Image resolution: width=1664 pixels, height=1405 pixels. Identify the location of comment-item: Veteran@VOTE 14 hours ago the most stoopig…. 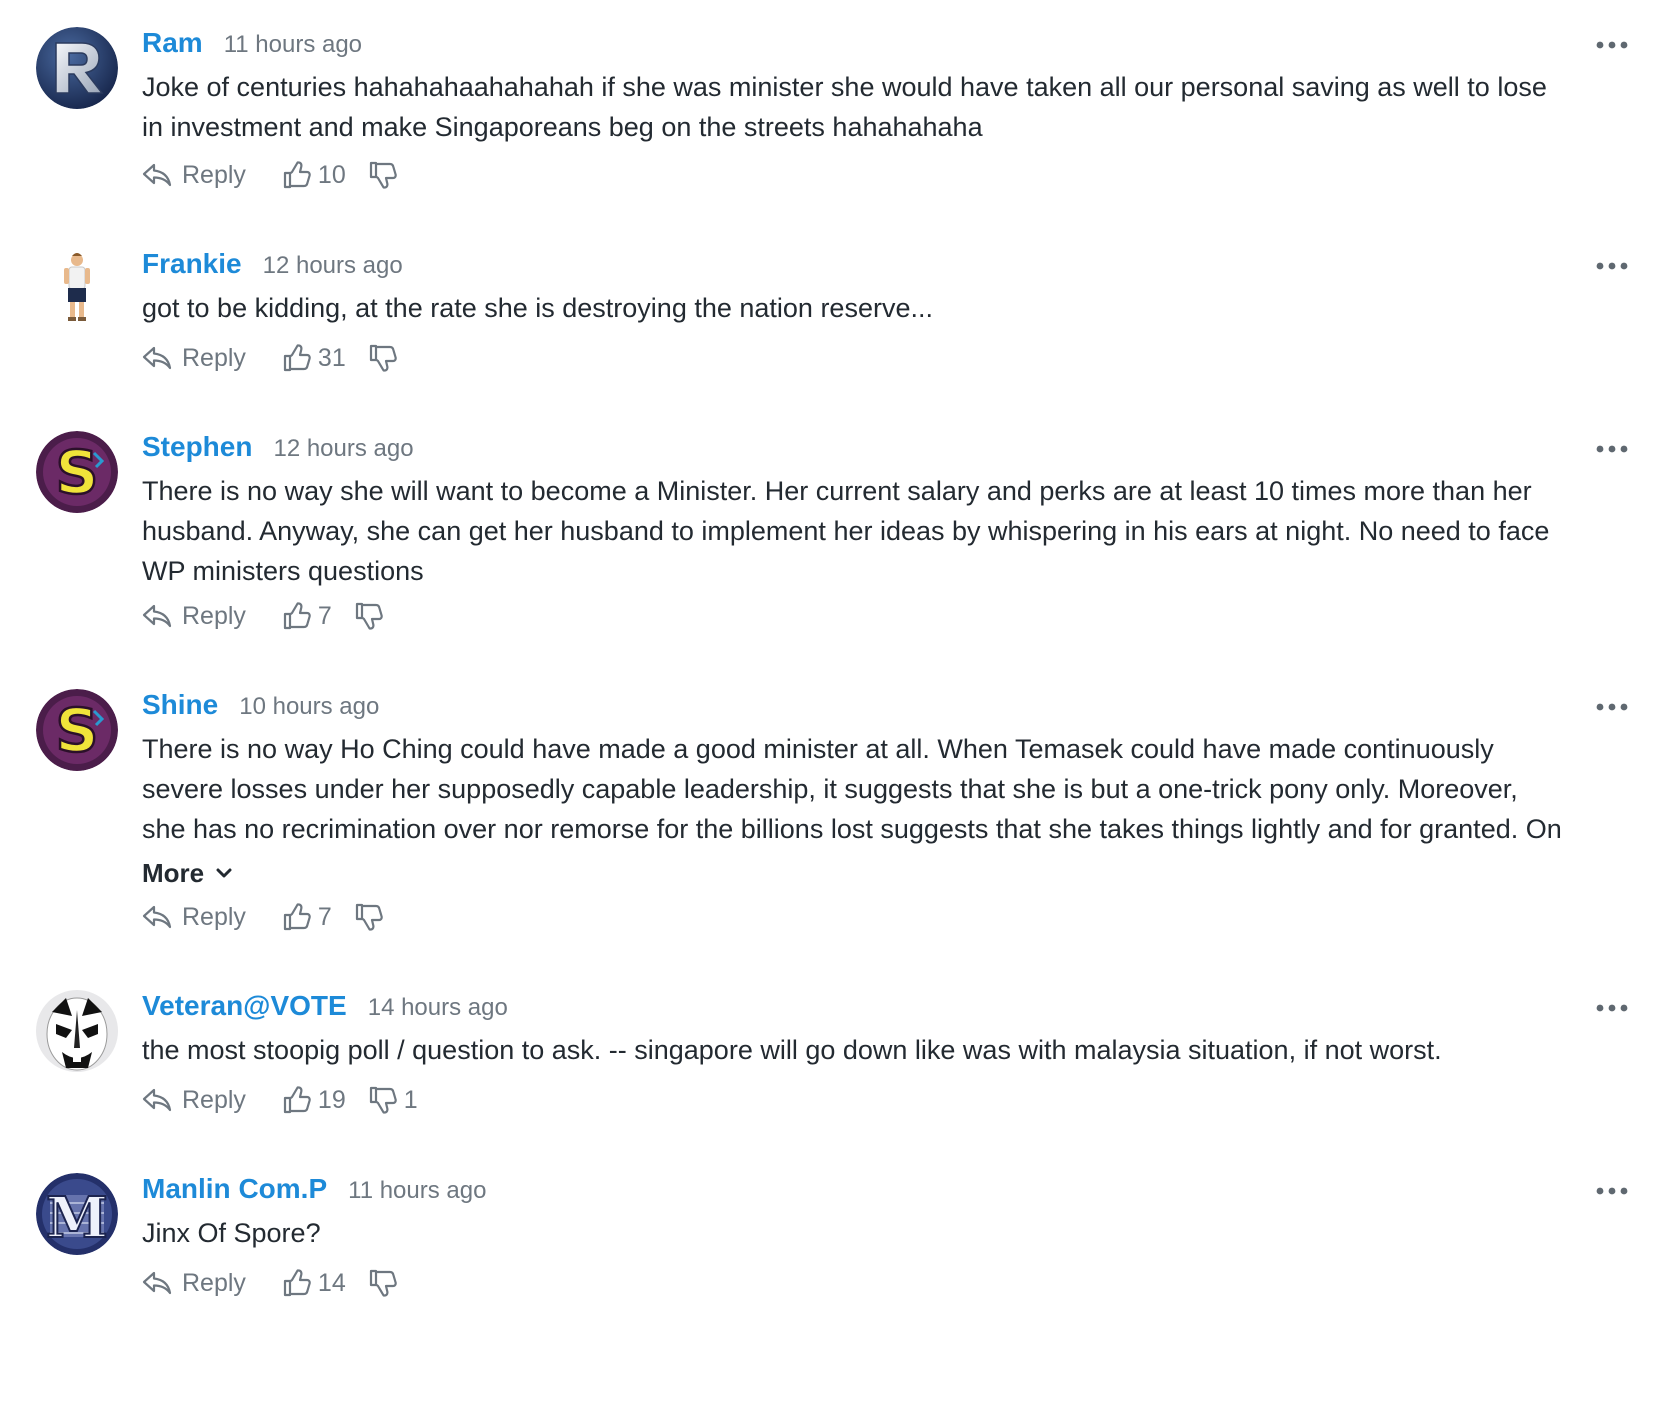
(832, 1056).